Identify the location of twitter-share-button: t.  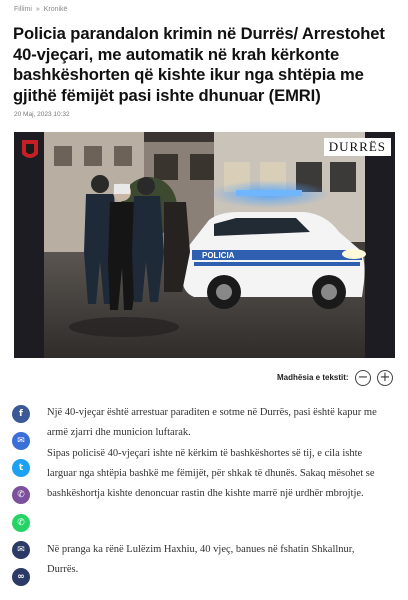
(21, 468).